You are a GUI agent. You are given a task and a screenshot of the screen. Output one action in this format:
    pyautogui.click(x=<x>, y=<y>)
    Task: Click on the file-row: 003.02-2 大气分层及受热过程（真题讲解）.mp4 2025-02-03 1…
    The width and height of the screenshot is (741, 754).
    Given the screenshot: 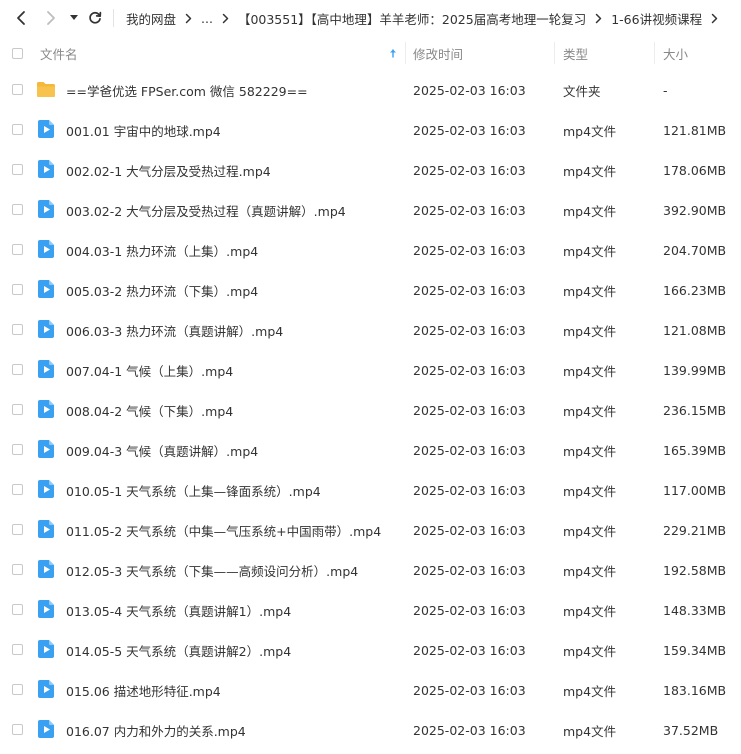 What is the action you would take?
    pyautogui.click(x=370, y=210)
    